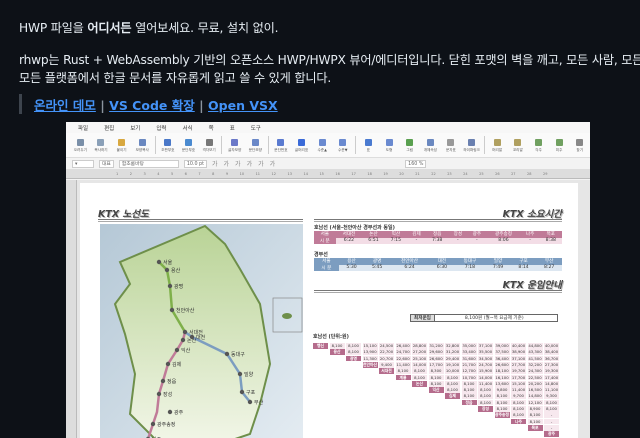 The height and width of the screenshot is (438, 640). Describe the element at coordinates (281, 149) in the screenshot. I see `toolbar-label: 문단번호` at that location.